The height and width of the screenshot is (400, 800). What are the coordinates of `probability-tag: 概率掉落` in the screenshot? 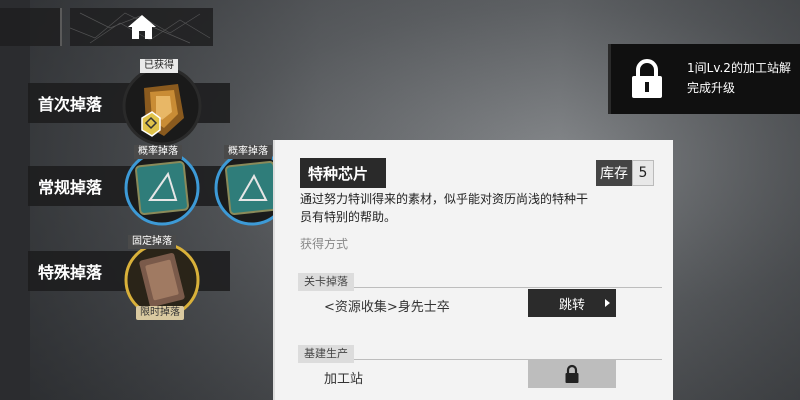 It's located at (158, 152).